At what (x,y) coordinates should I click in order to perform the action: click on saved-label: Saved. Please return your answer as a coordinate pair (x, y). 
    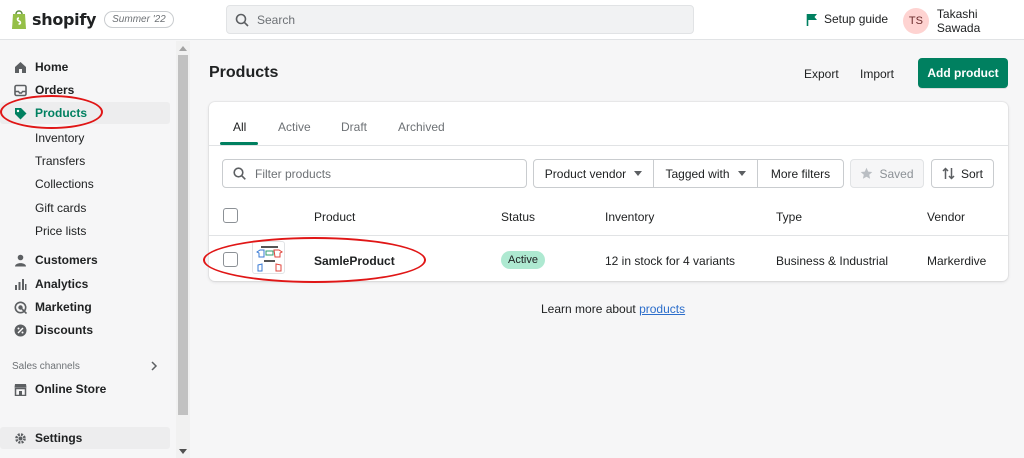
    Looking at the image, I should click on (896, 173).